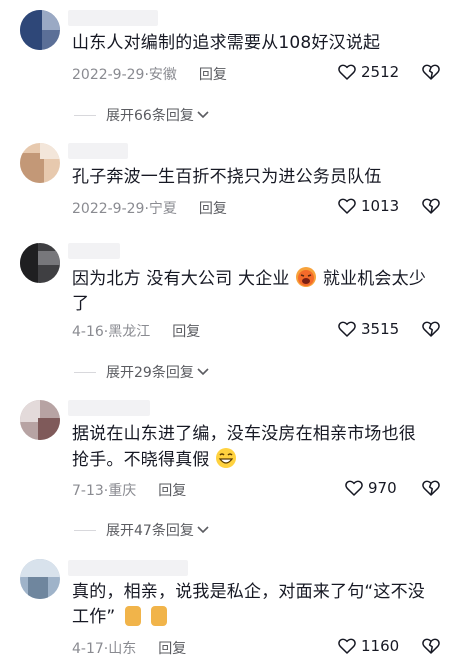  I want to click on comment-meta: 2022-9-29·宁夏 回复, so click(149, 208).